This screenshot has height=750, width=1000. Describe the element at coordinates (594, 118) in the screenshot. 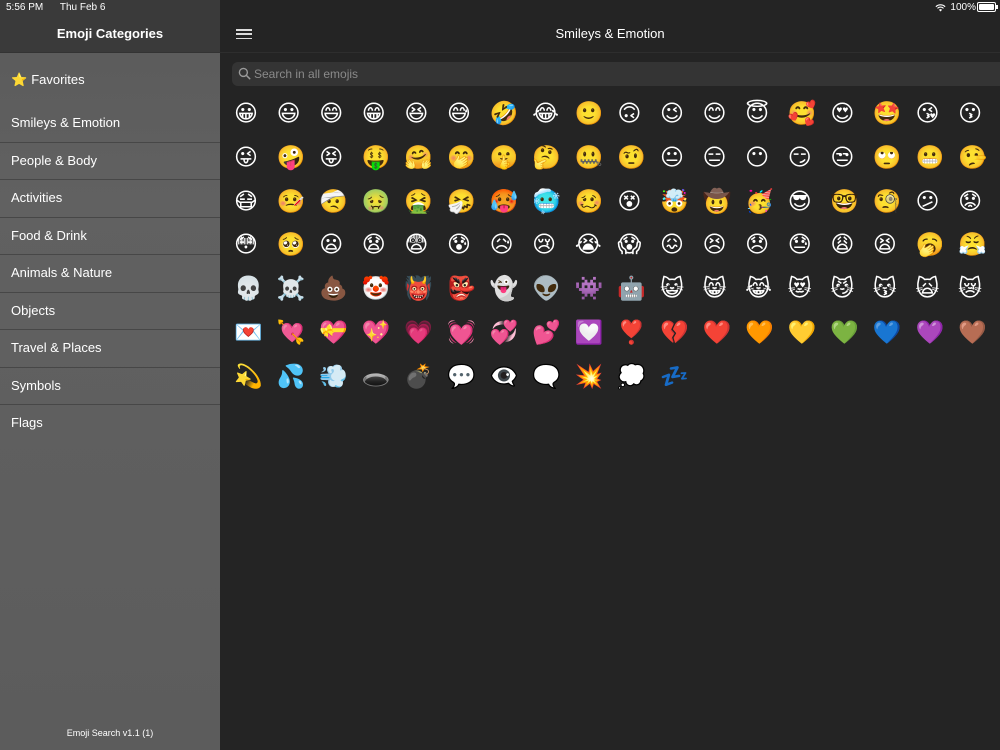

I see `emoji-cell: 🙂` at that location.